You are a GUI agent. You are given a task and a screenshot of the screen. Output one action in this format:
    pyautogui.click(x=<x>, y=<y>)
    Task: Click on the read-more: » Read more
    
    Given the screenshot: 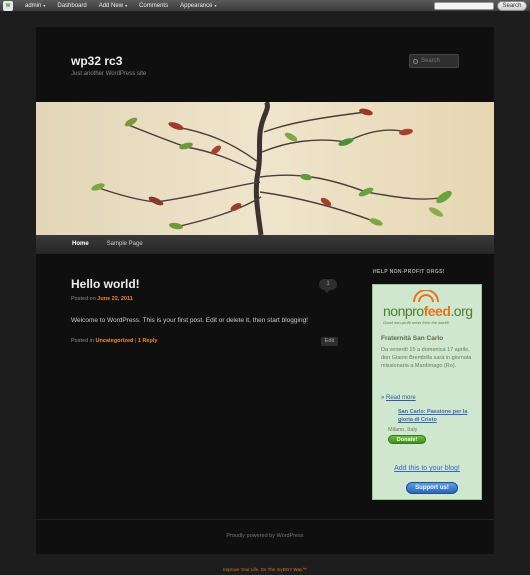 What is the action you would take?
    pyautogui.click(x=398, y=398)
    